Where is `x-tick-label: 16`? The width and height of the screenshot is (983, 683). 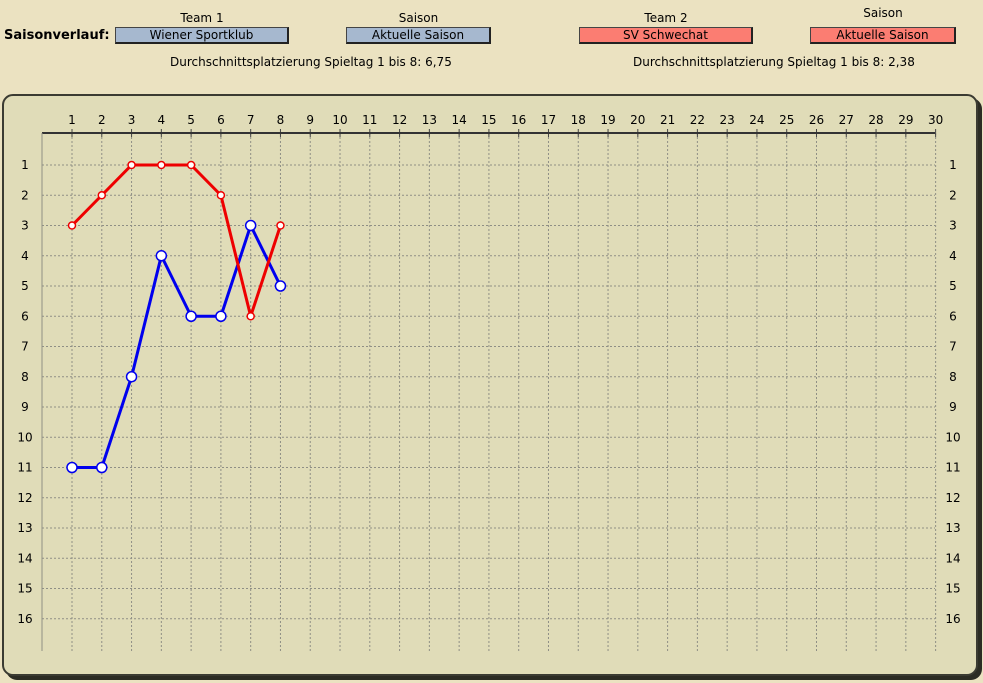
x-tick-label: 16 is located at coordinates (518, 120).